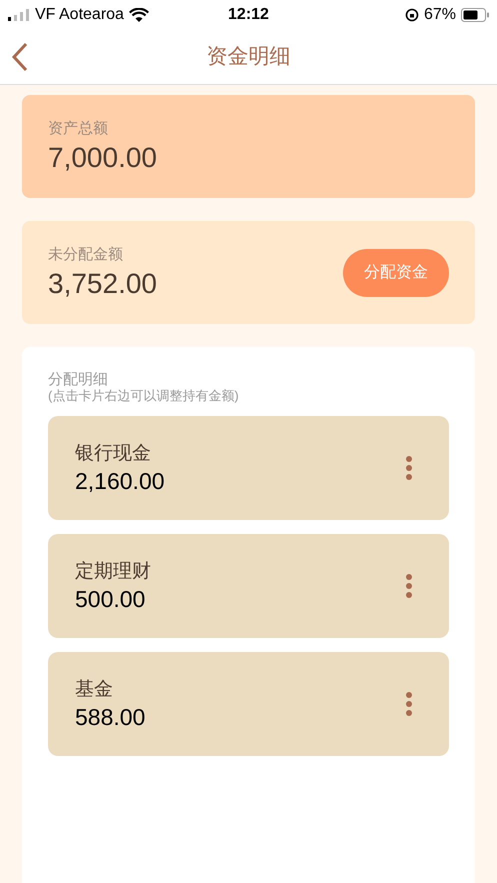 Image resolution: width=497 pixels, height=883 pixels. What do you see at coordinates (440, 15) in the screenshot?
I see `battery-percent: 67%` at bounding box center [440, 15].